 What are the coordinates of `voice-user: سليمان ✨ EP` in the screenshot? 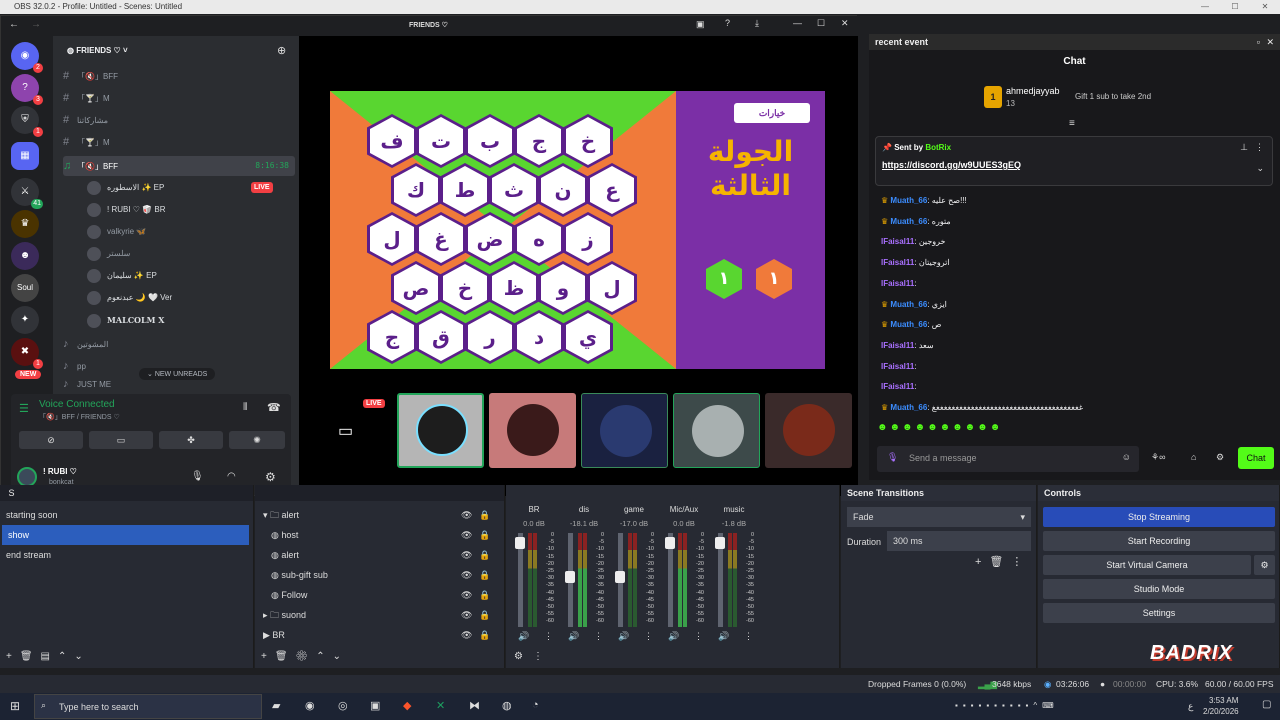 It's located at (187, 276).